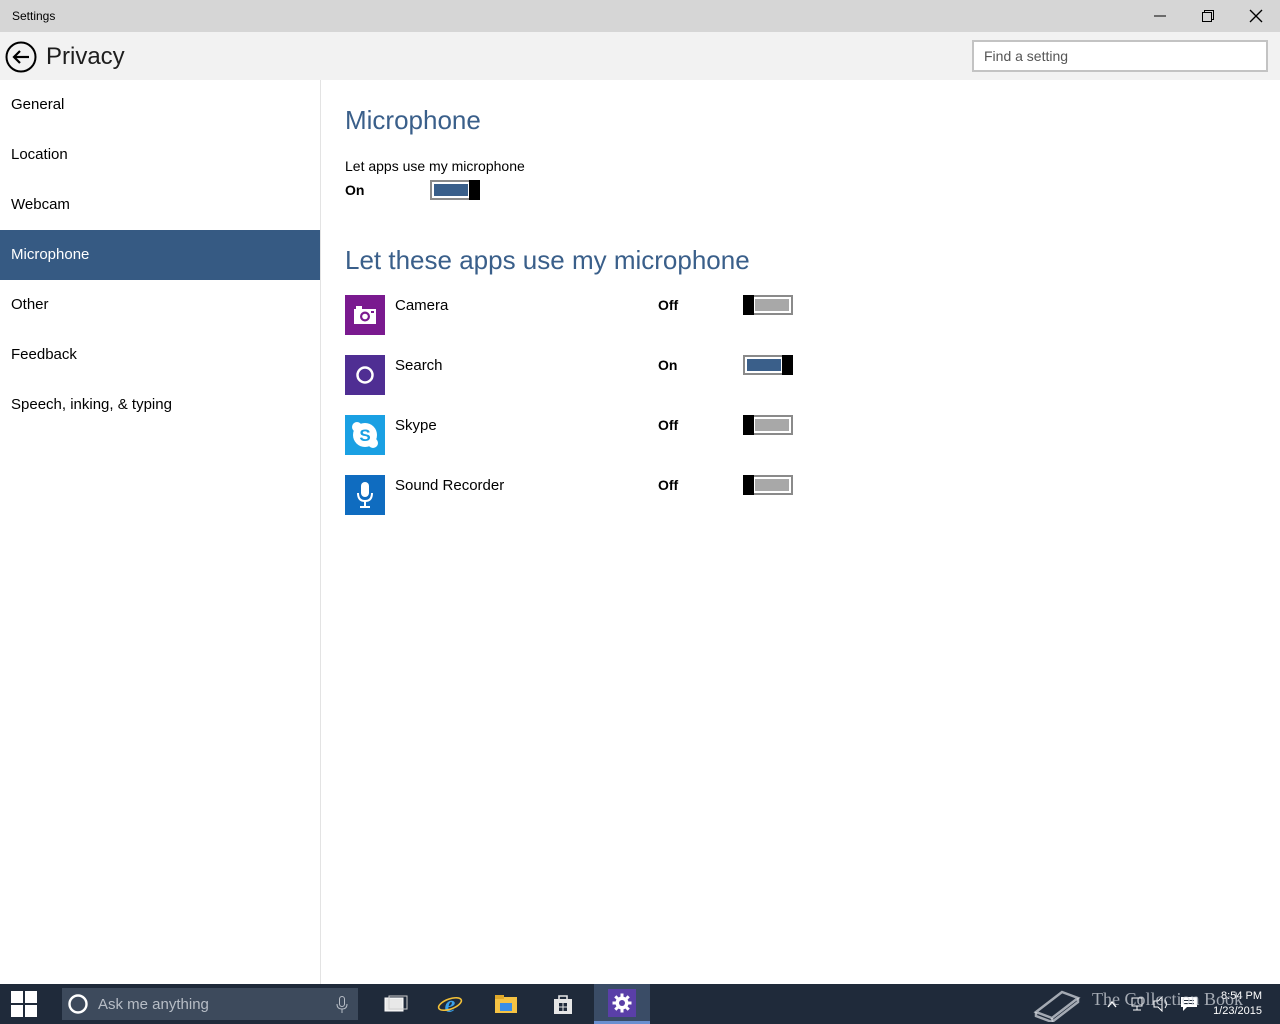  I want to click on app-row-camera: Camera Off, so click(575, 315).